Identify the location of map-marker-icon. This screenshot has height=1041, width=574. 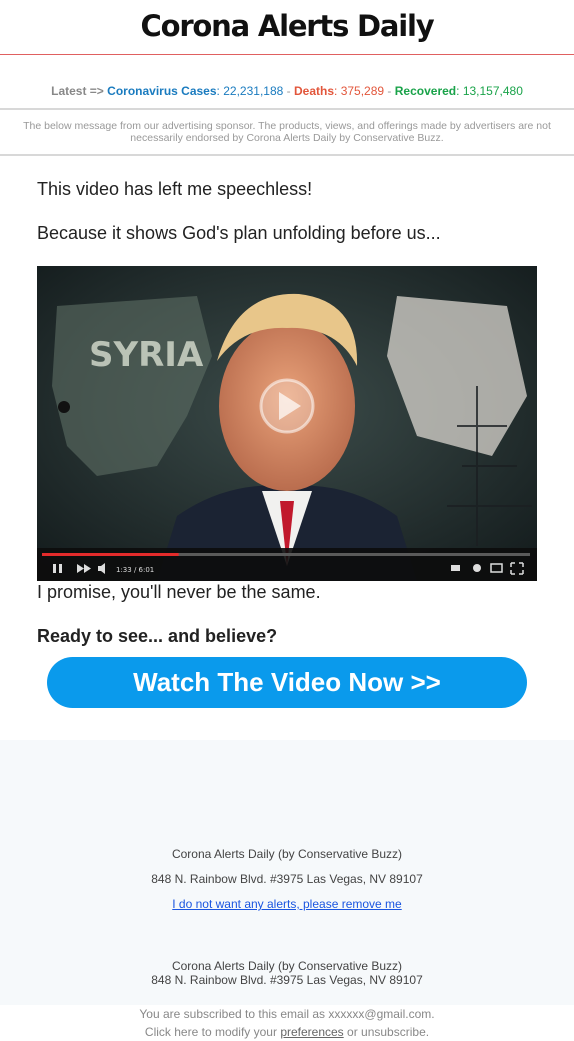
(64, 407).